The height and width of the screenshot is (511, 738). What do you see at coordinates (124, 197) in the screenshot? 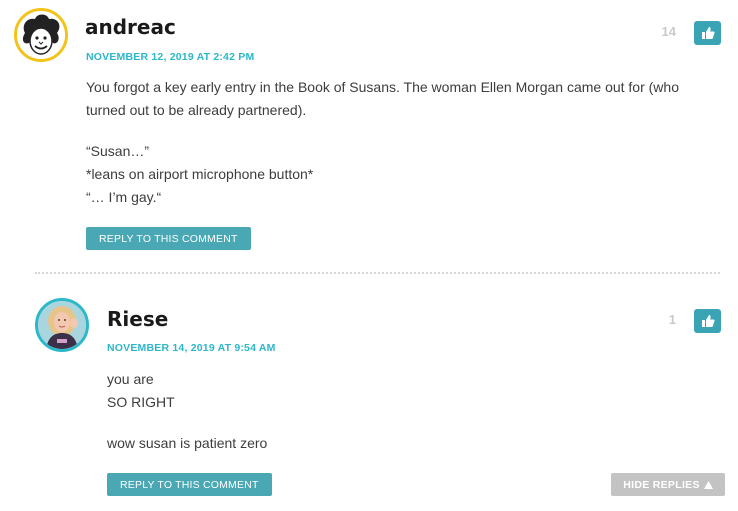
I see `comment-line: “… I’m gay.“` at bounding box center [124, 197].